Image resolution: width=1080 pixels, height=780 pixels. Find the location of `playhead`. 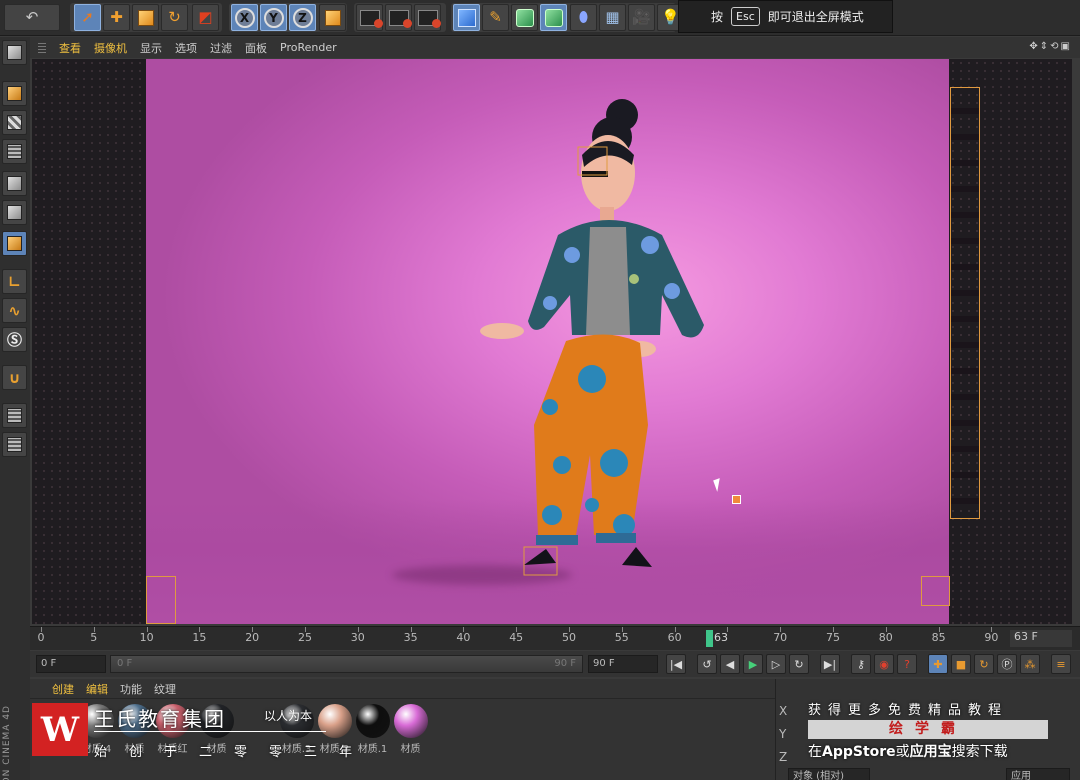

playhead is located at coordinates (709, 638).